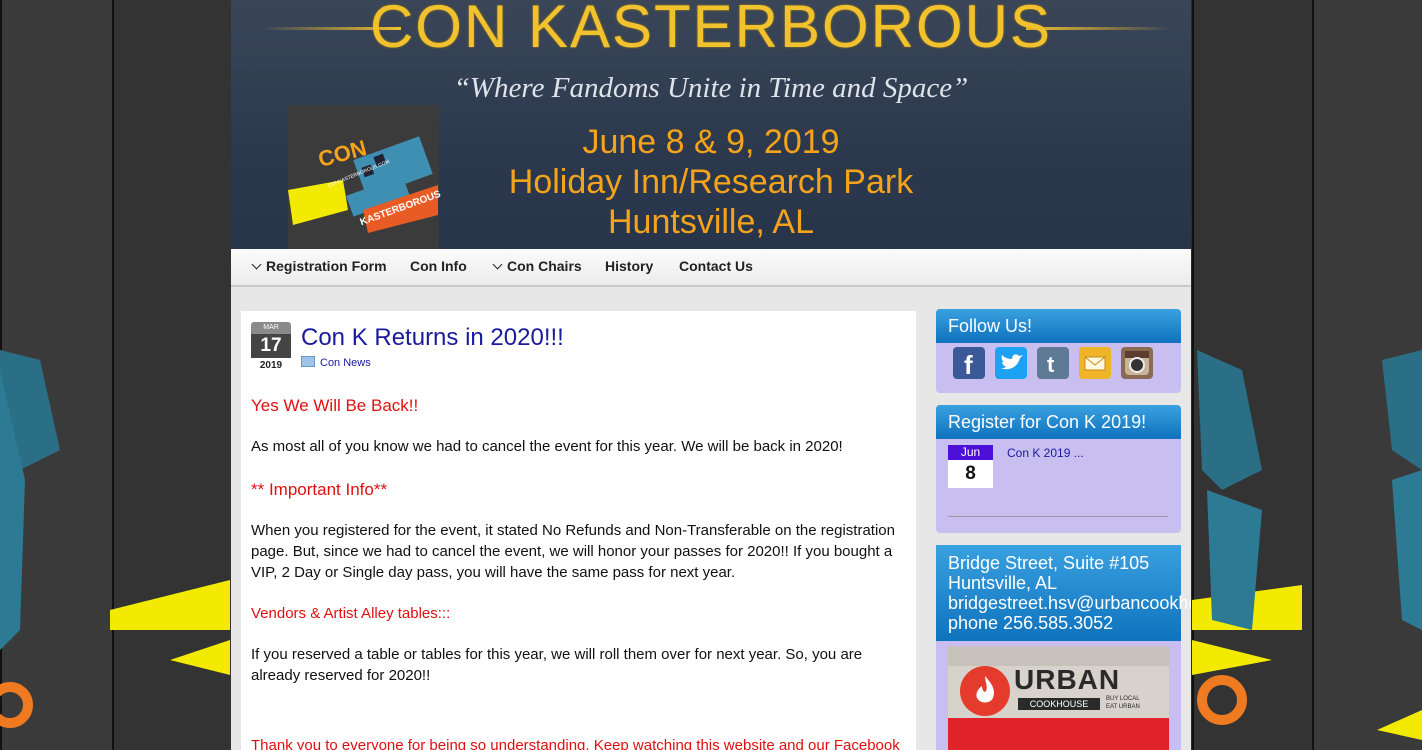 The width and height of the screenshot is (1422, 750). What do you see at coordinates (365, 177) in the screenshot?
I see `con-logo: CON CONKASTERBOROUS.COM KASTERBOROUS` at bounding box center [365, 177].